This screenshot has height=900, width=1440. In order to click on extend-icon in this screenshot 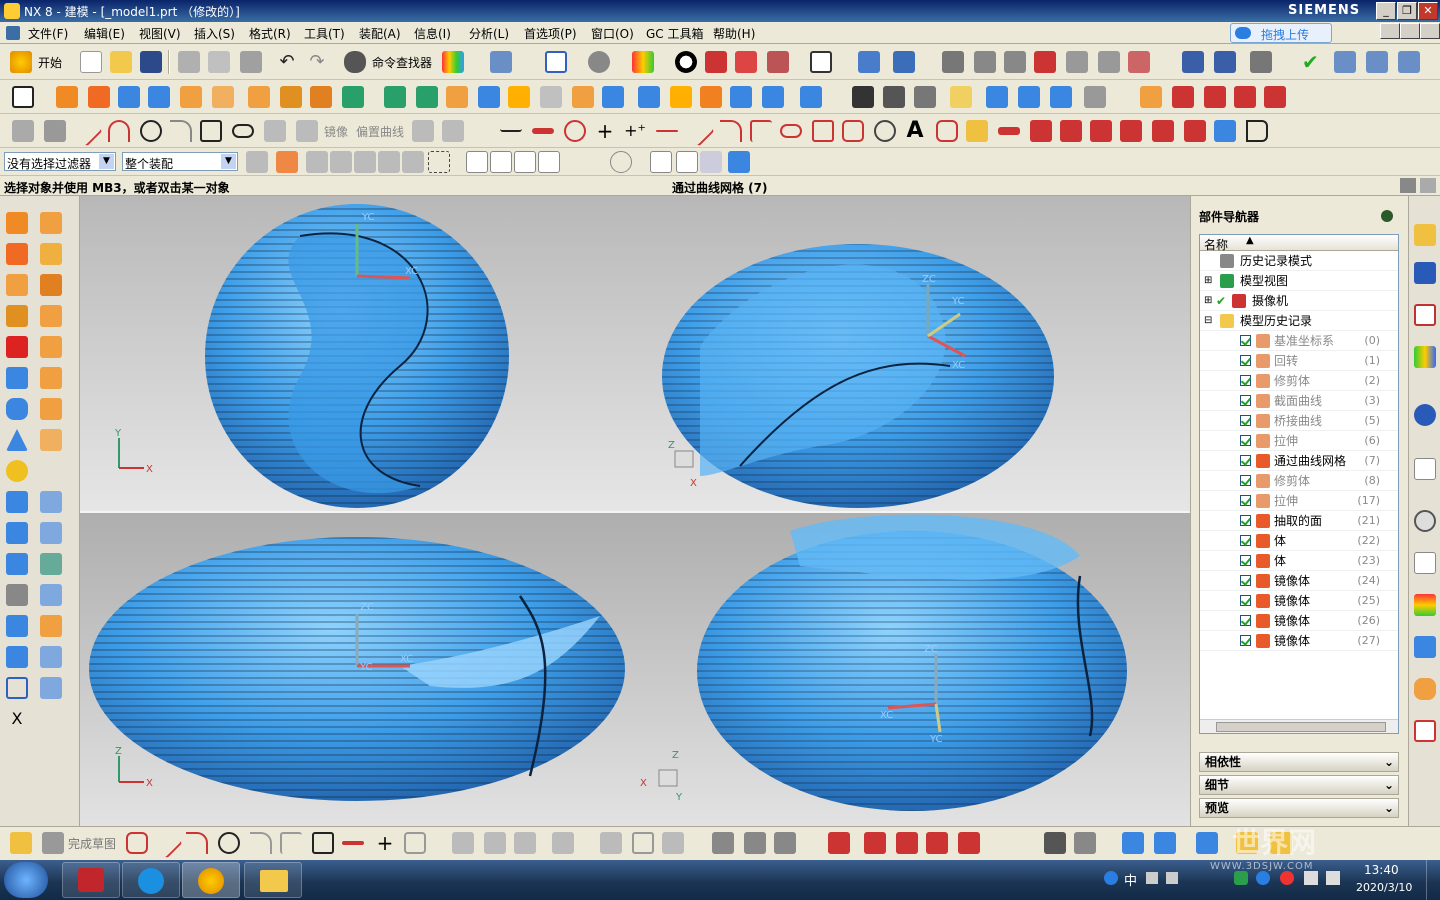, I will do `click(307, 131)`.